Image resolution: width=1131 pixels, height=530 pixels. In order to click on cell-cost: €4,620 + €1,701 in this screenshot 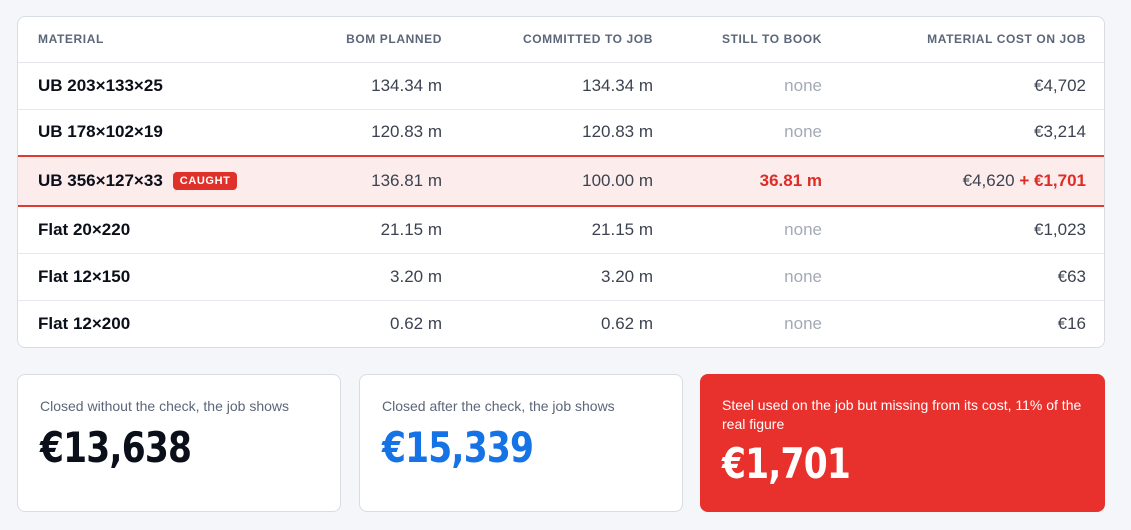, I will do `click(973, 181)`.